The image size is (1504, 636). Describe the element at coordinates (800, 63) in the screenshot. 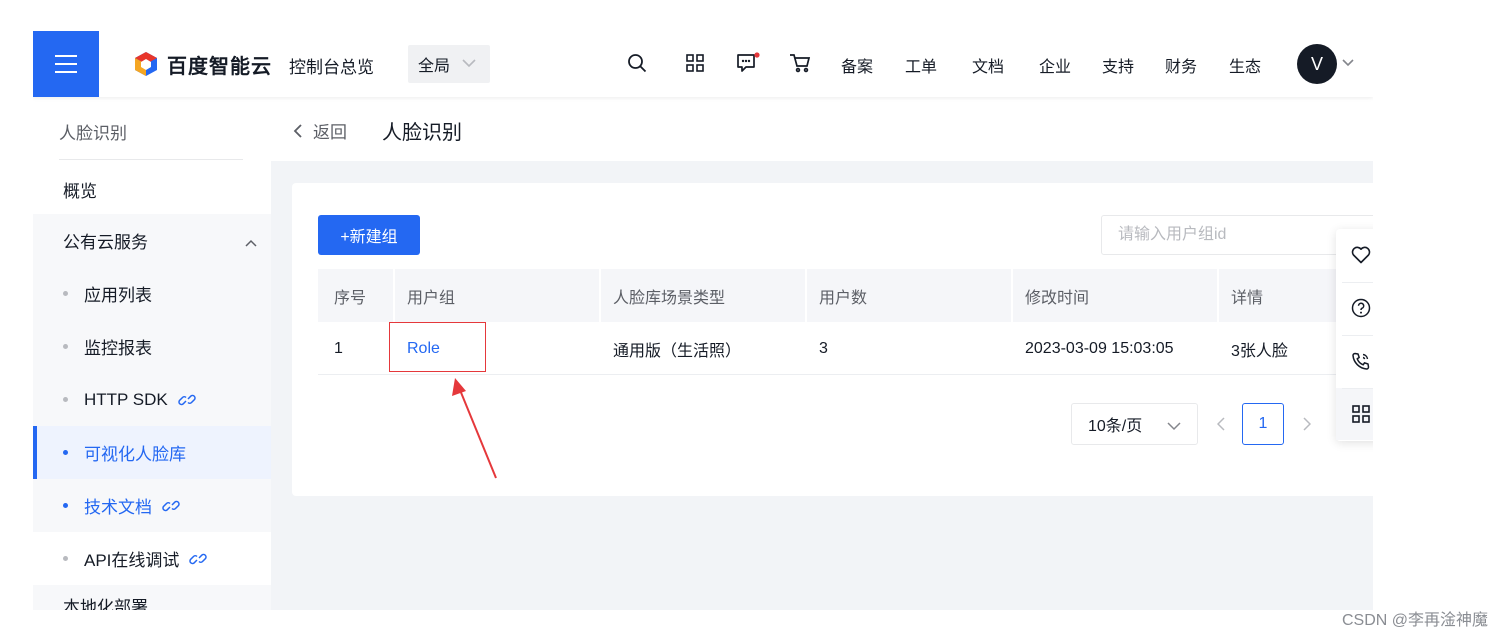

I see `cart-icon` at that location.